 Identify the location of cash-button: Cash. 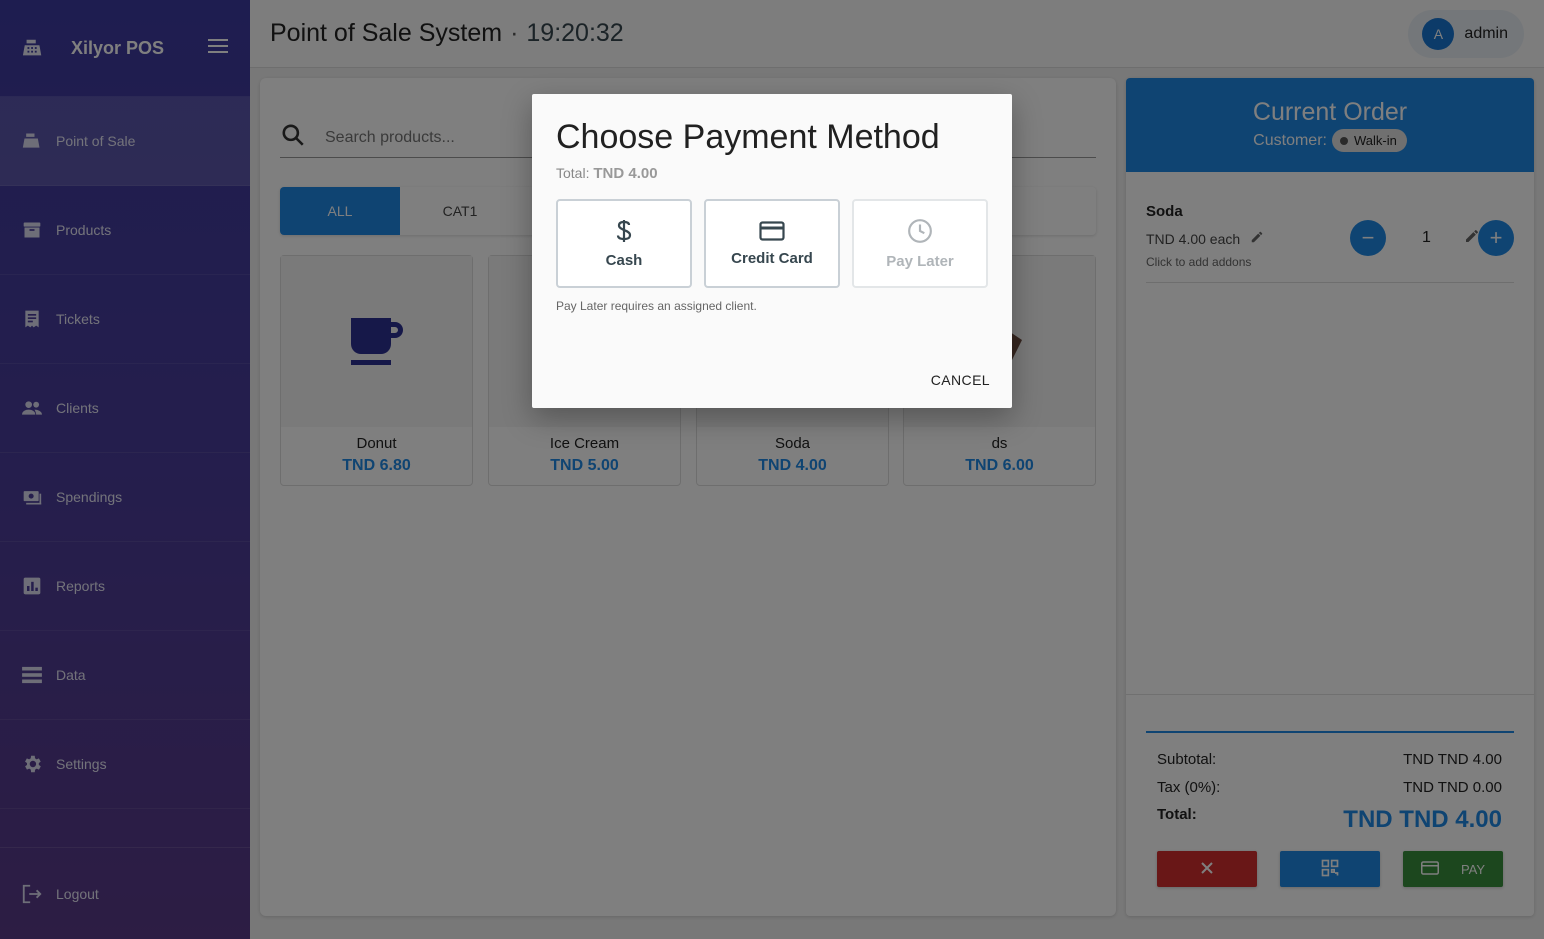
(624, 243).